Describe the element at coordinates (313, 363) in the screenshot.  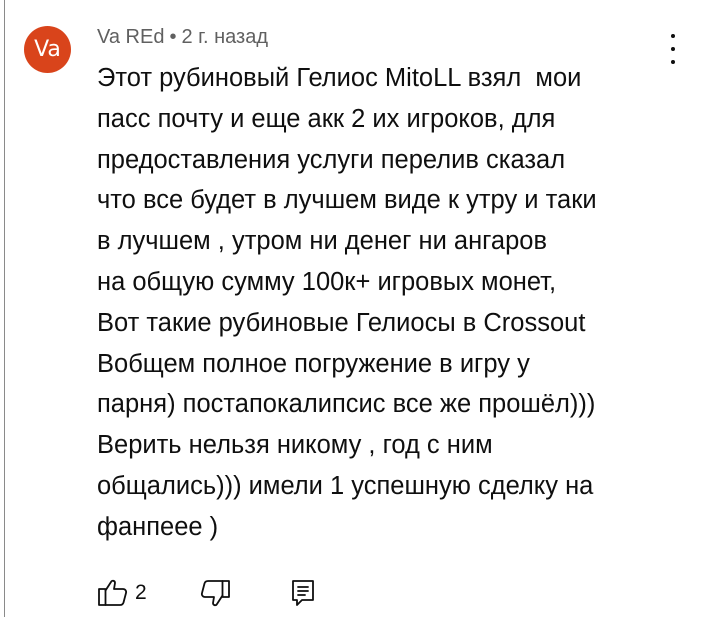
I see `comment-line: Вобщем полное погружение в игру у` at that location.